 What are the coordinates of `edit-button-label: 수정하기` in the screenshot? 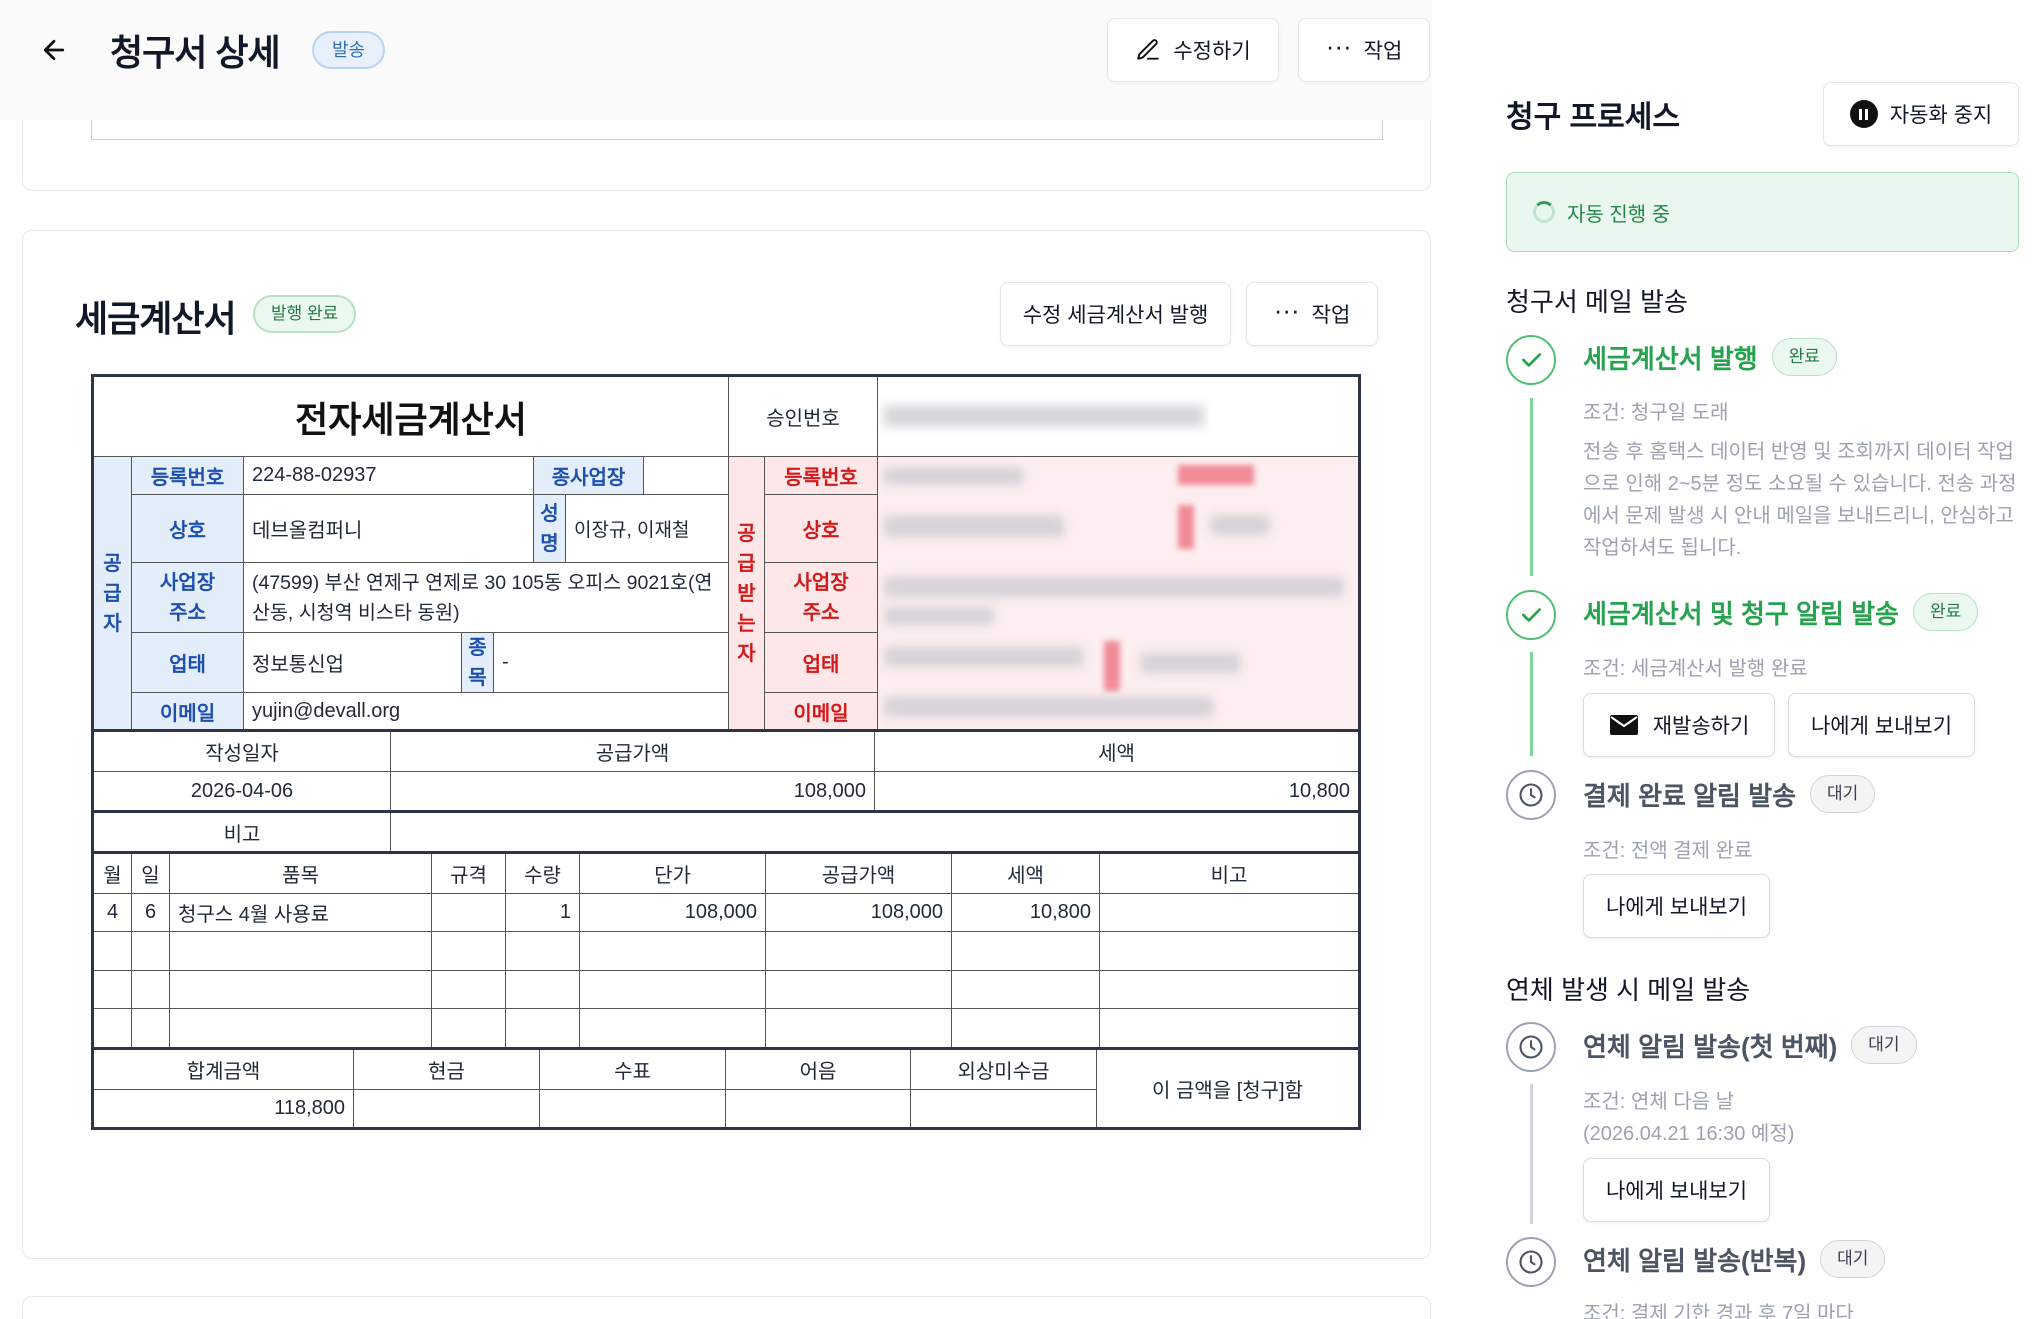 It's located at (1212, 51).